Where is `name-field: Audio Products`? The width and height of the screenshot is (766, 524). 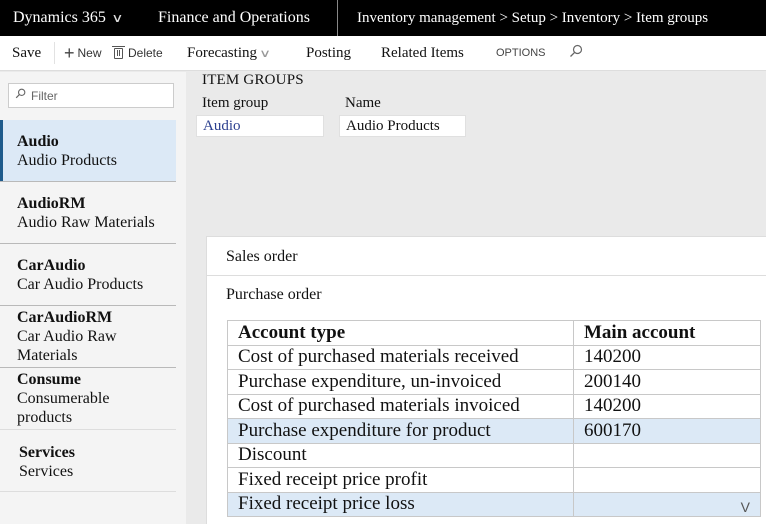 name-field: Audio Products is located at coordinates (402, 126).